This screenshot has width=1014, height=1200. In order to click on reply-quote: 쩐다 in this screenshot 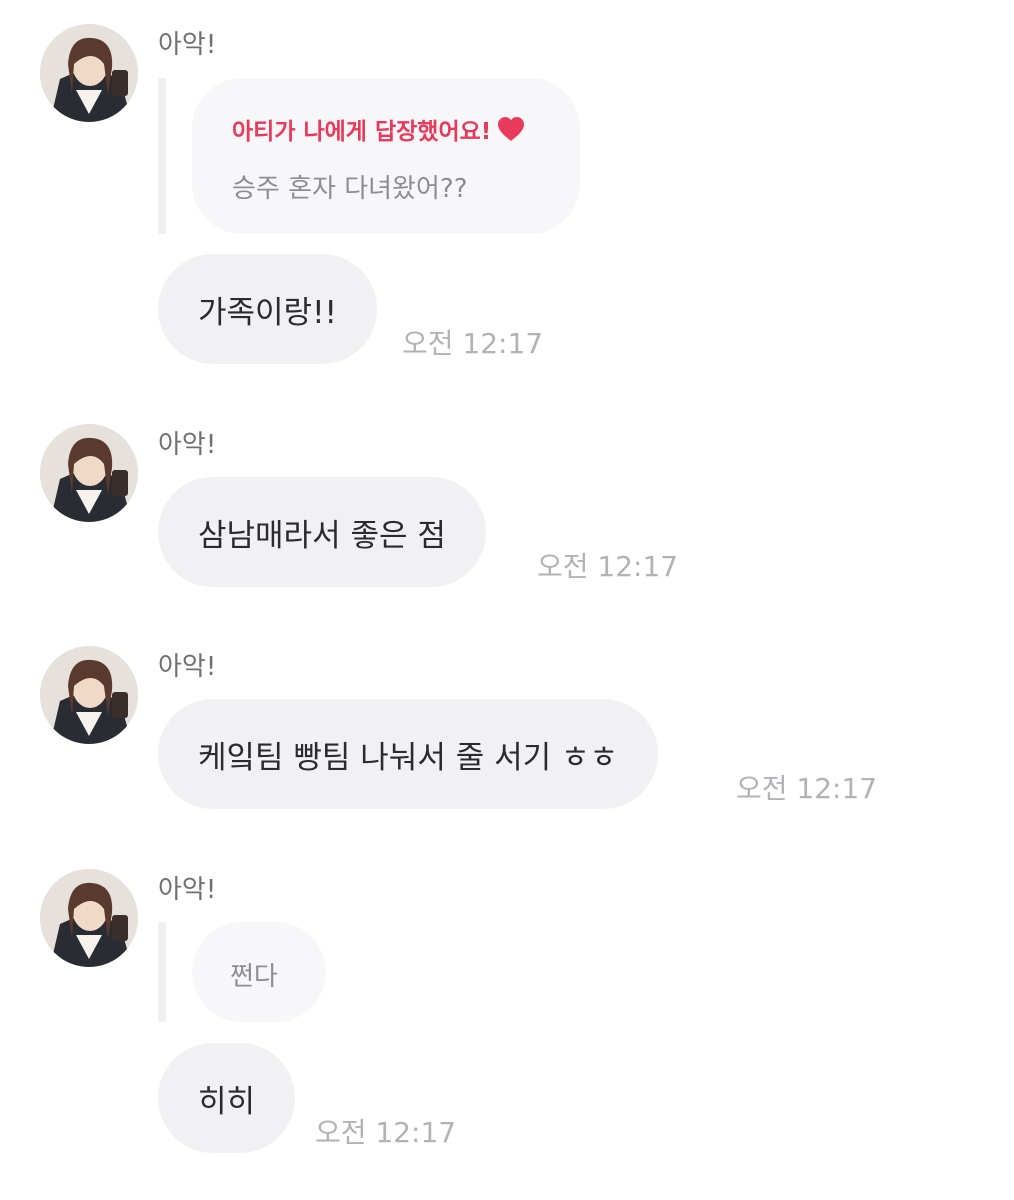, I will do `click(259, 972)`.